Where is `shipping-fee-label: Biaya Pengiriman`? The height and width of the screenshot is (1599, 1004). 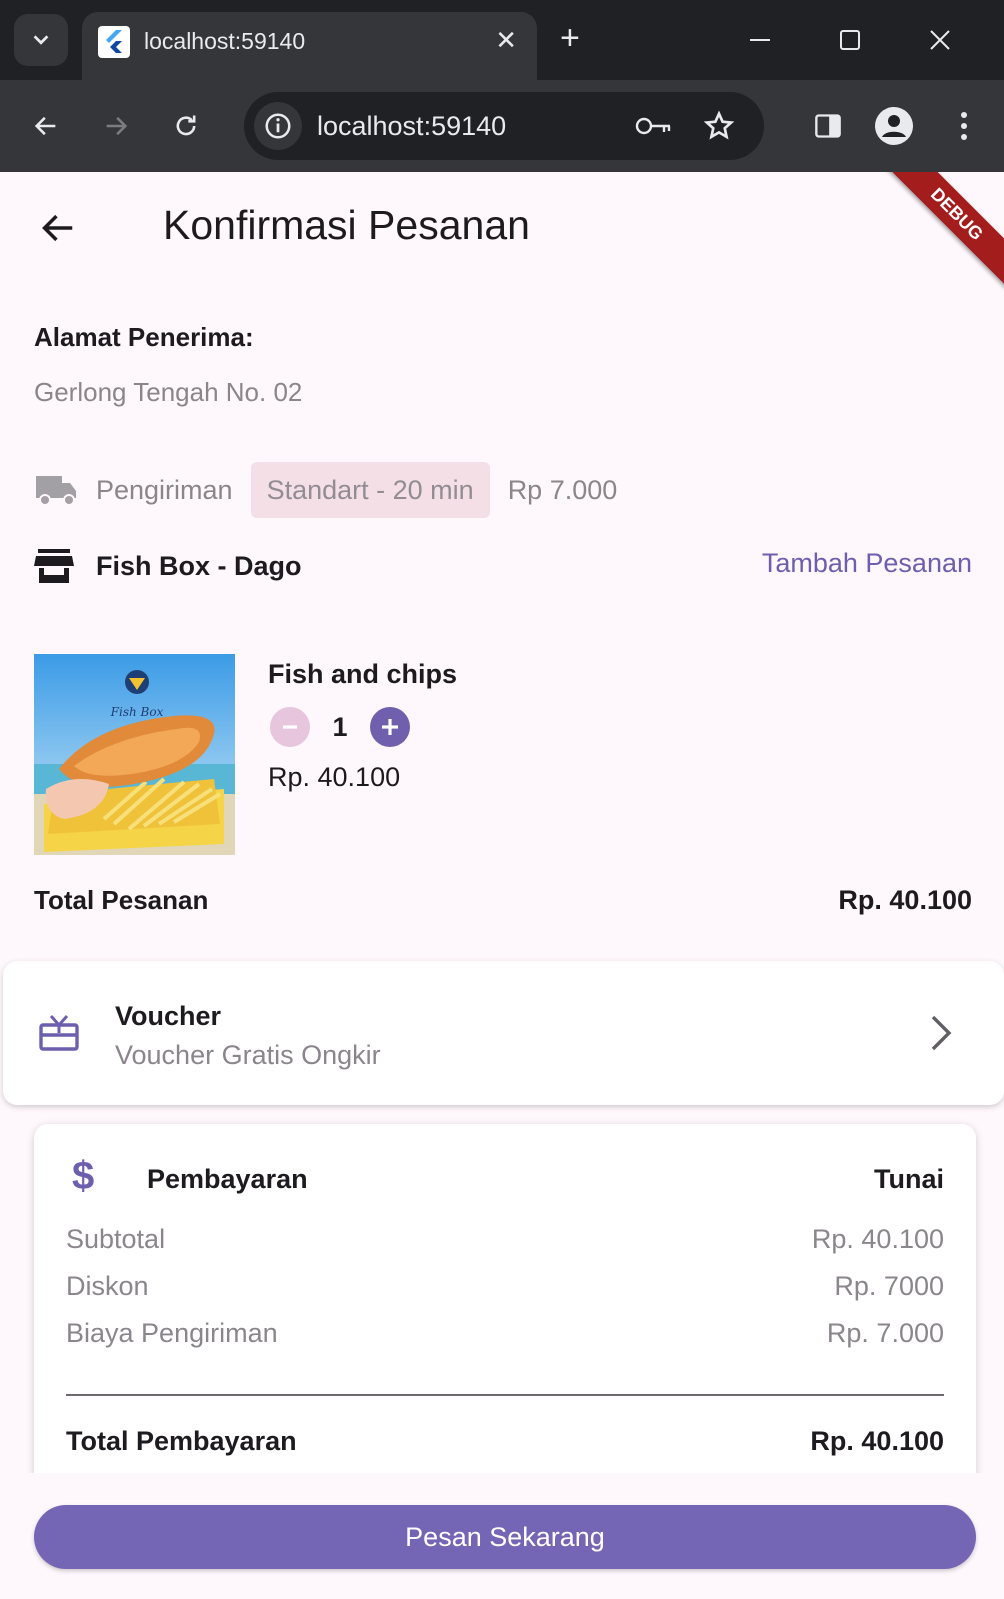 shipping-fee-label: Biaya Pengiriman is located at coordinates (172, 1333).